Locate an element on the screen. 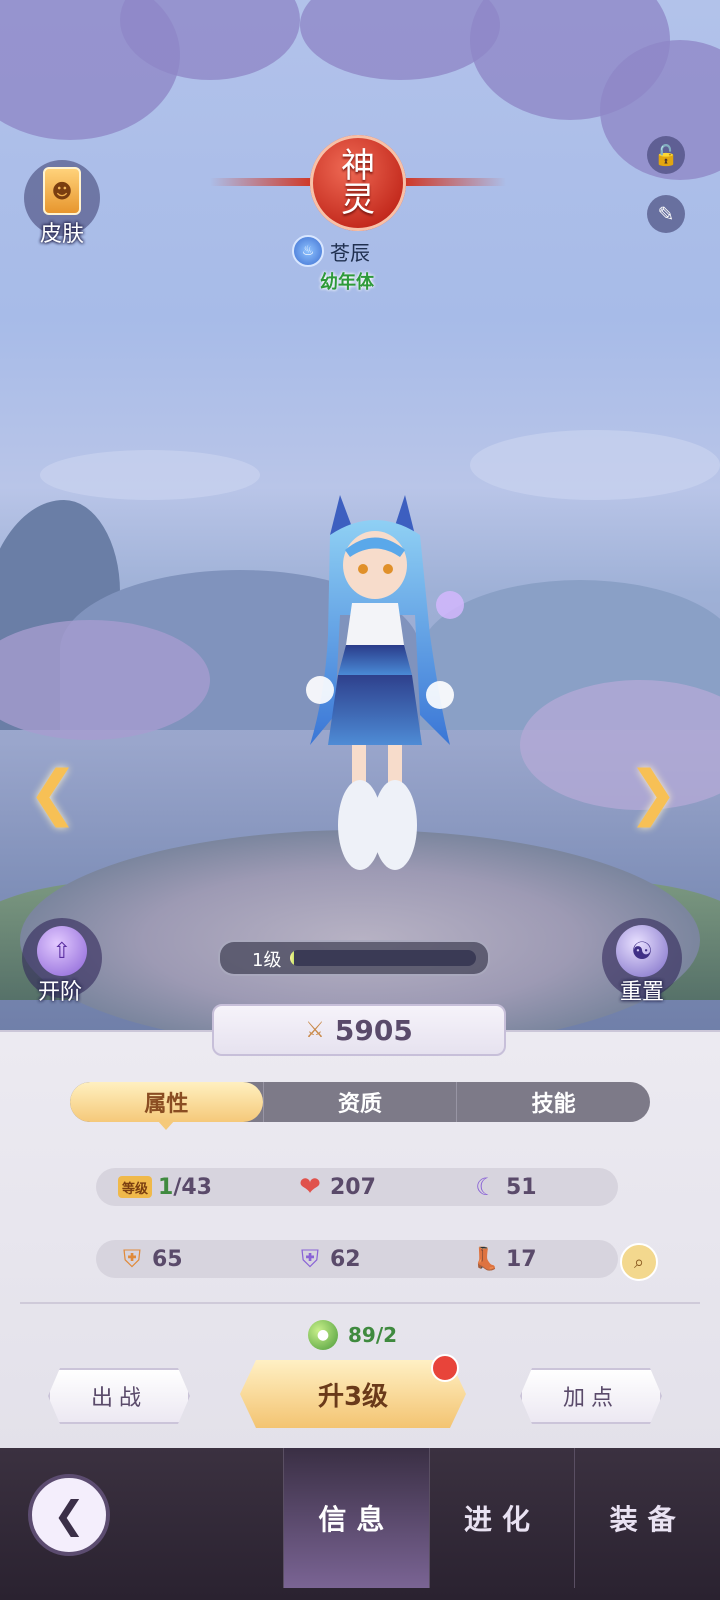  level-current: 1 is located at coordinates (166, 1187).